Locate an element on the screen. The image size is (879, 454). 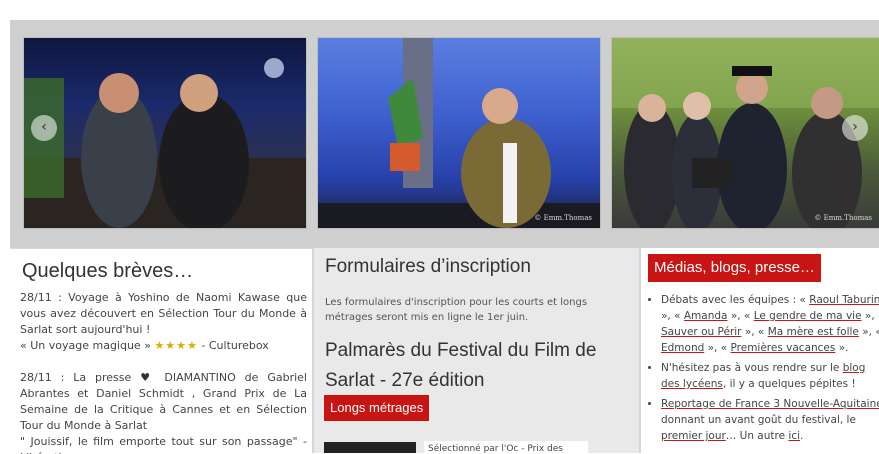
item-text: donnant un avant goût du festival, le is located at coordinates (758, 420).